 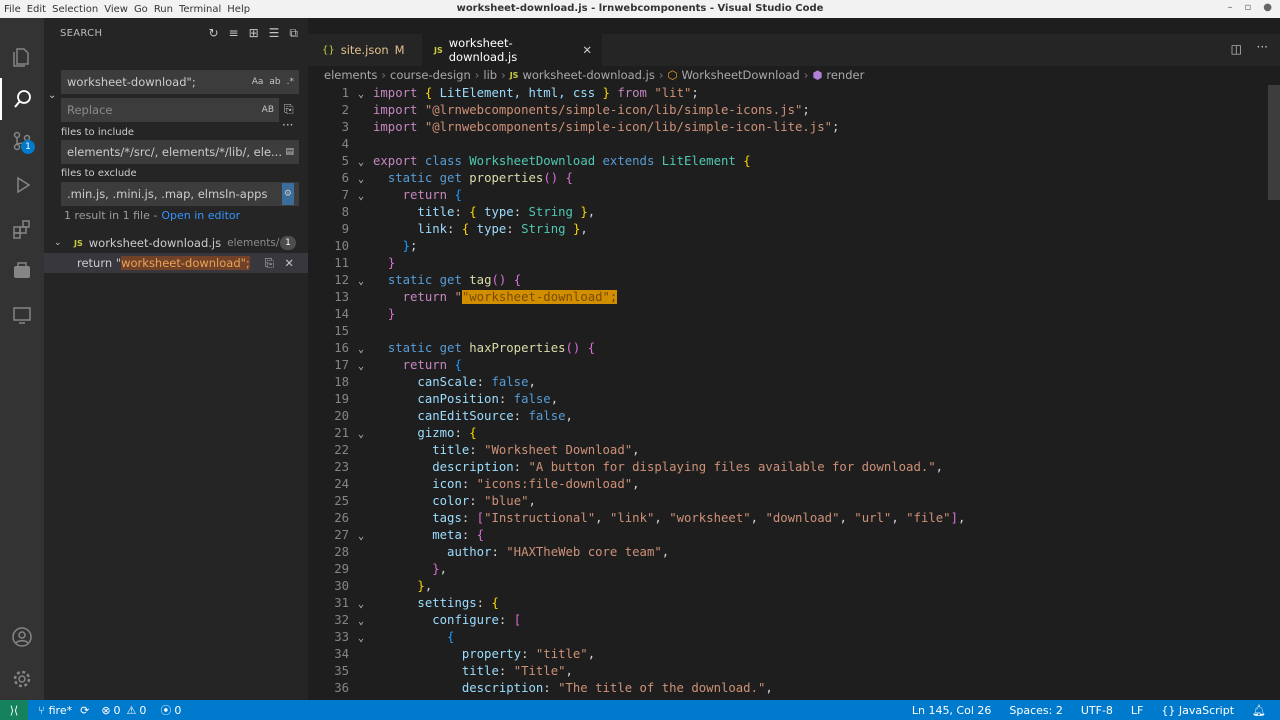 What do you see at coordinates (22, 185) in the screenshot?
I see `run-debug-icon` at bounding box center [22, 185].